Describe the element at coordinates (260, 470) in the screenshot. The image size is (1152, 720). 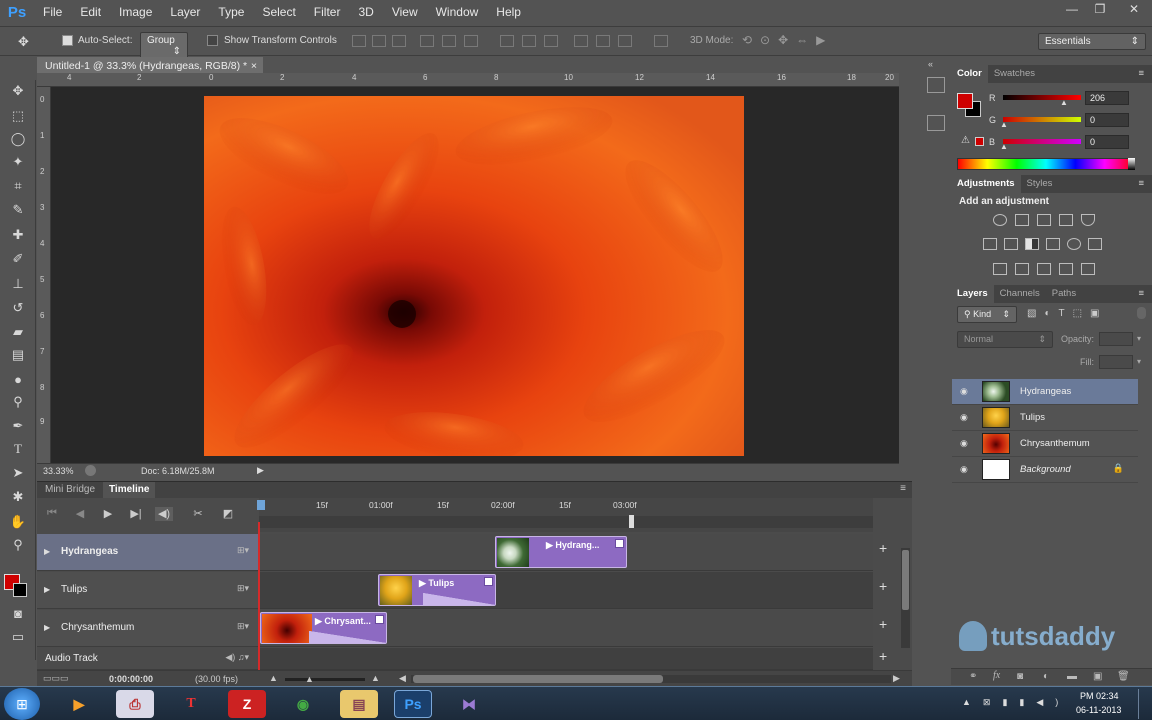
I see `status-menu-arrow-icon: ▶` at that location.